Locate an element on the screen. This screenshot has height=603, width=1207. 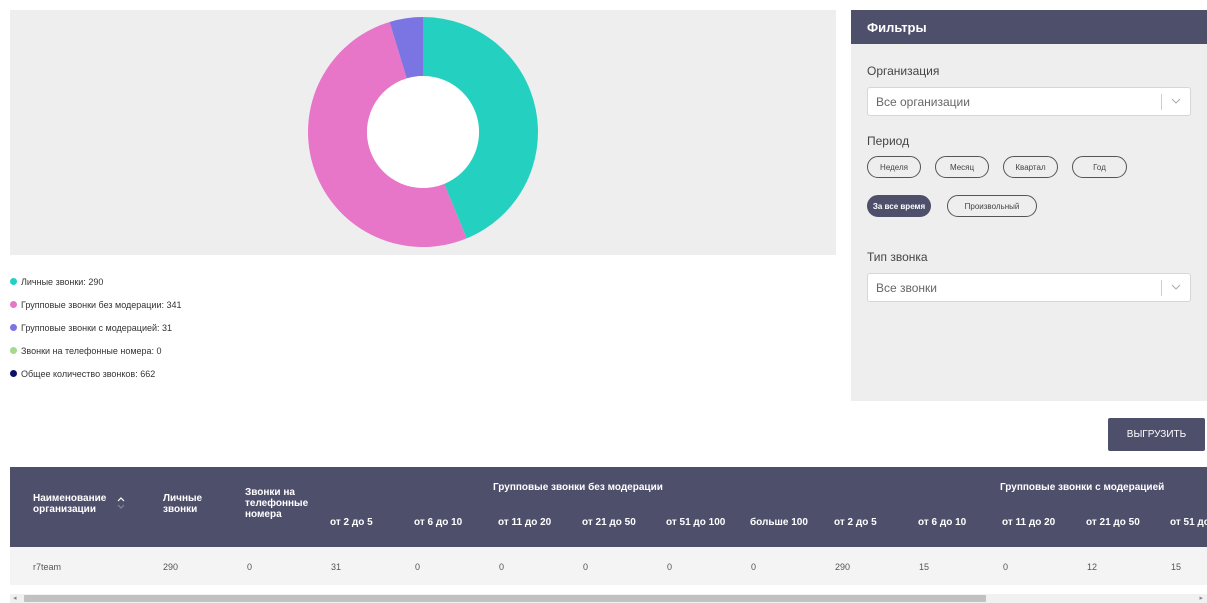
column-header-organization: Наименование организации is located at coordinates (73, 504).